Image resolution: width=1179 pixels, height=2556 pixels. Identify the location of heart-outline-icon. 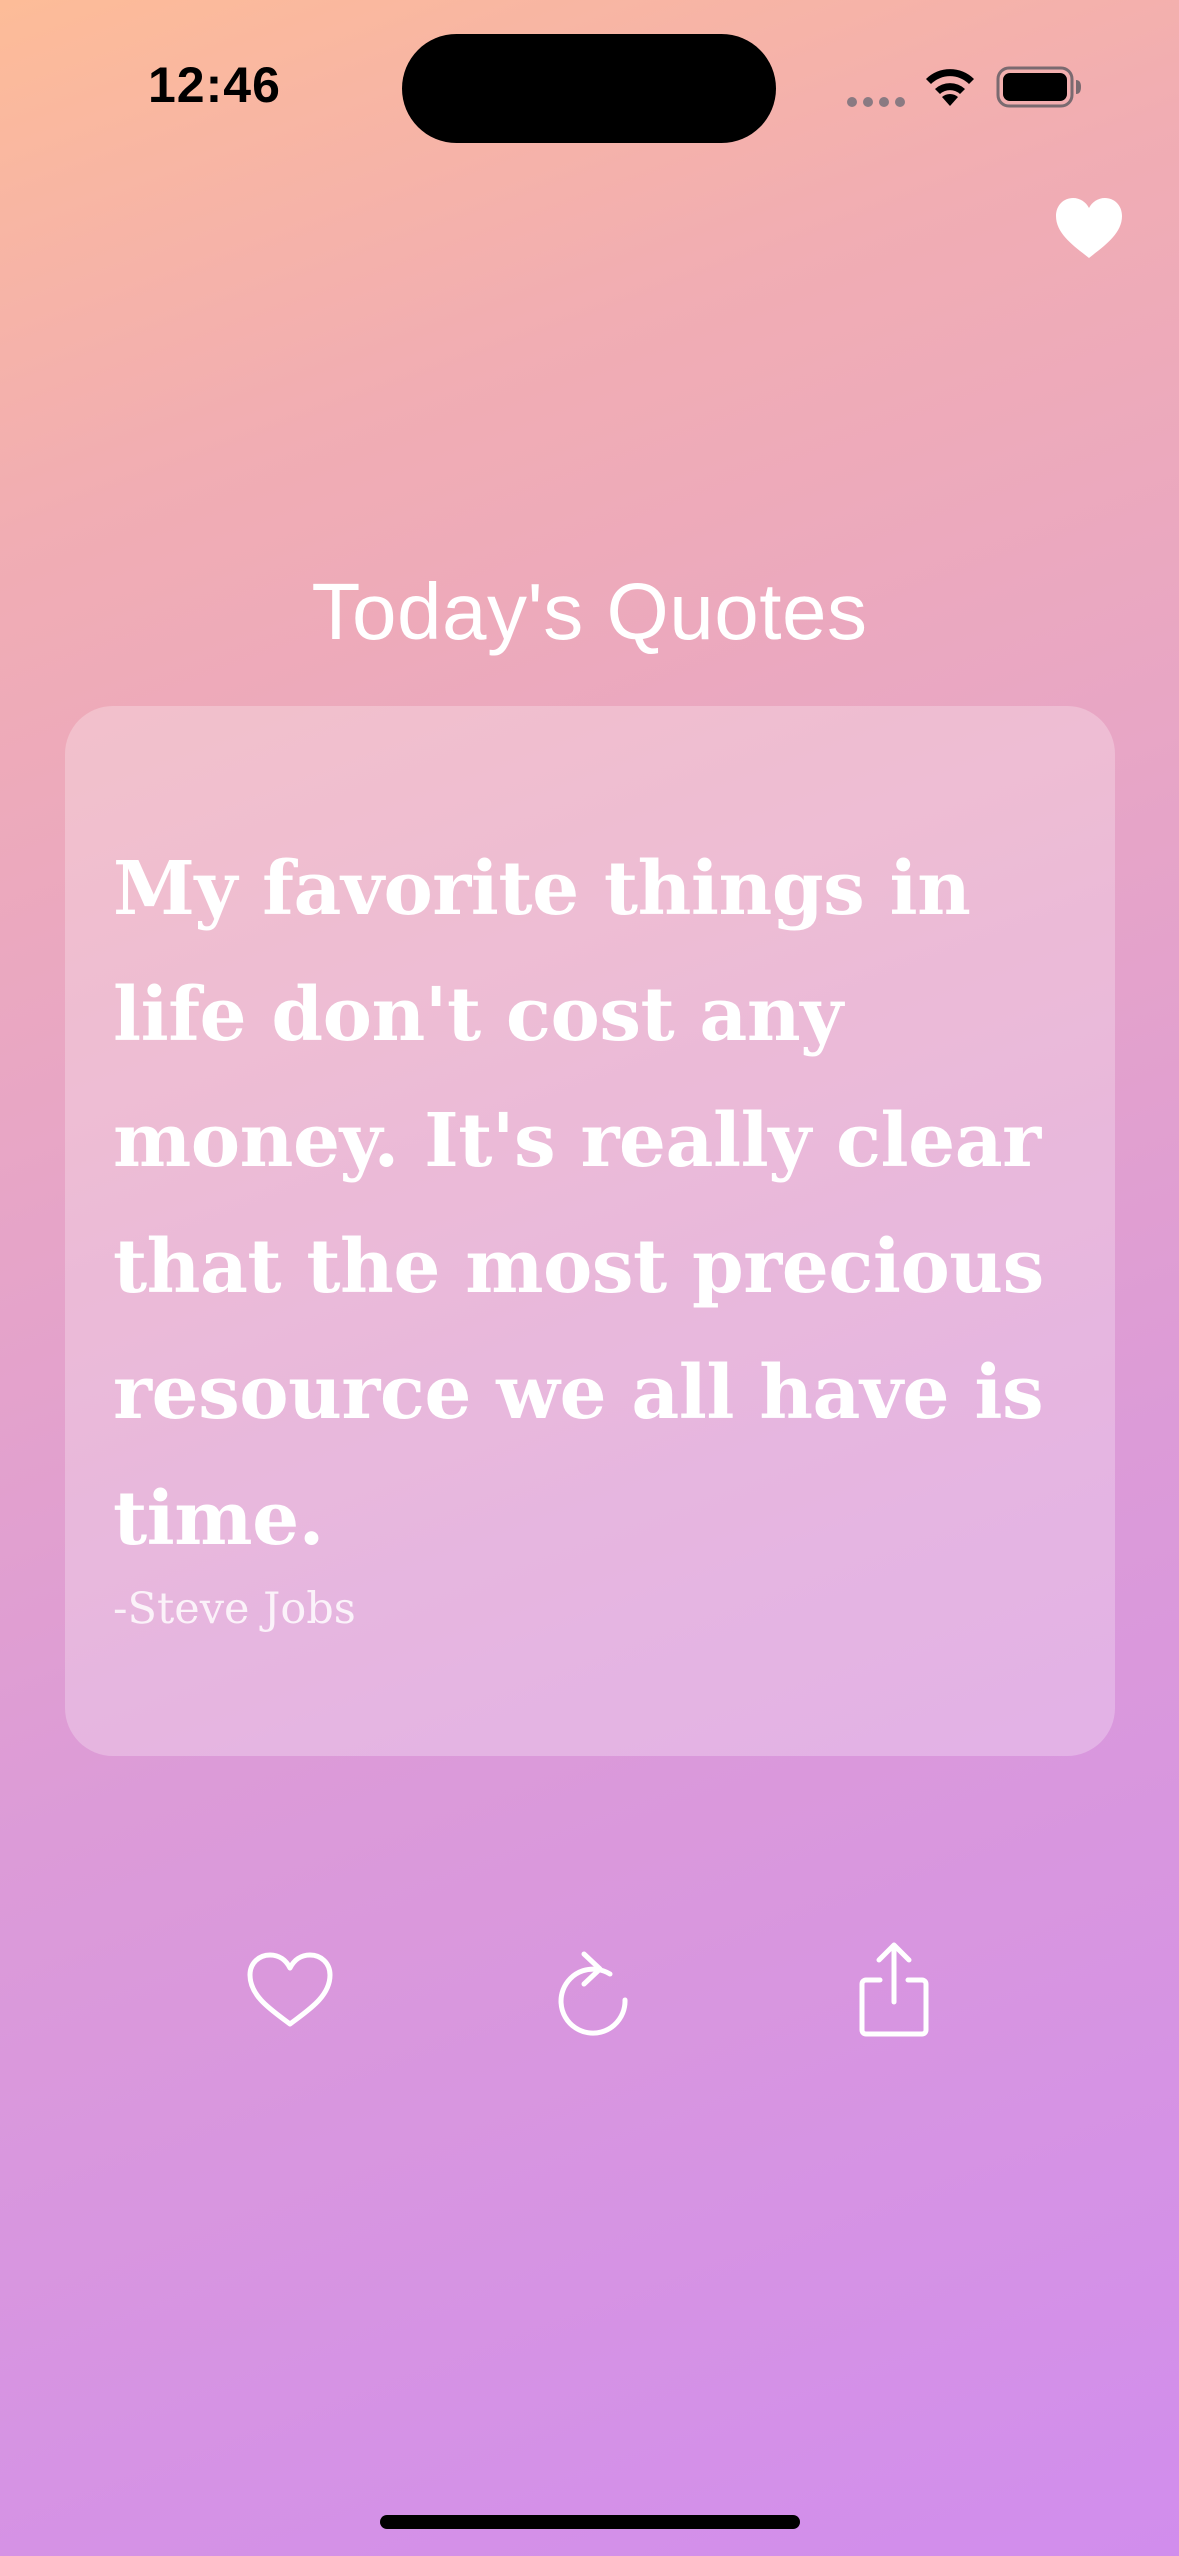
(290, 1989).